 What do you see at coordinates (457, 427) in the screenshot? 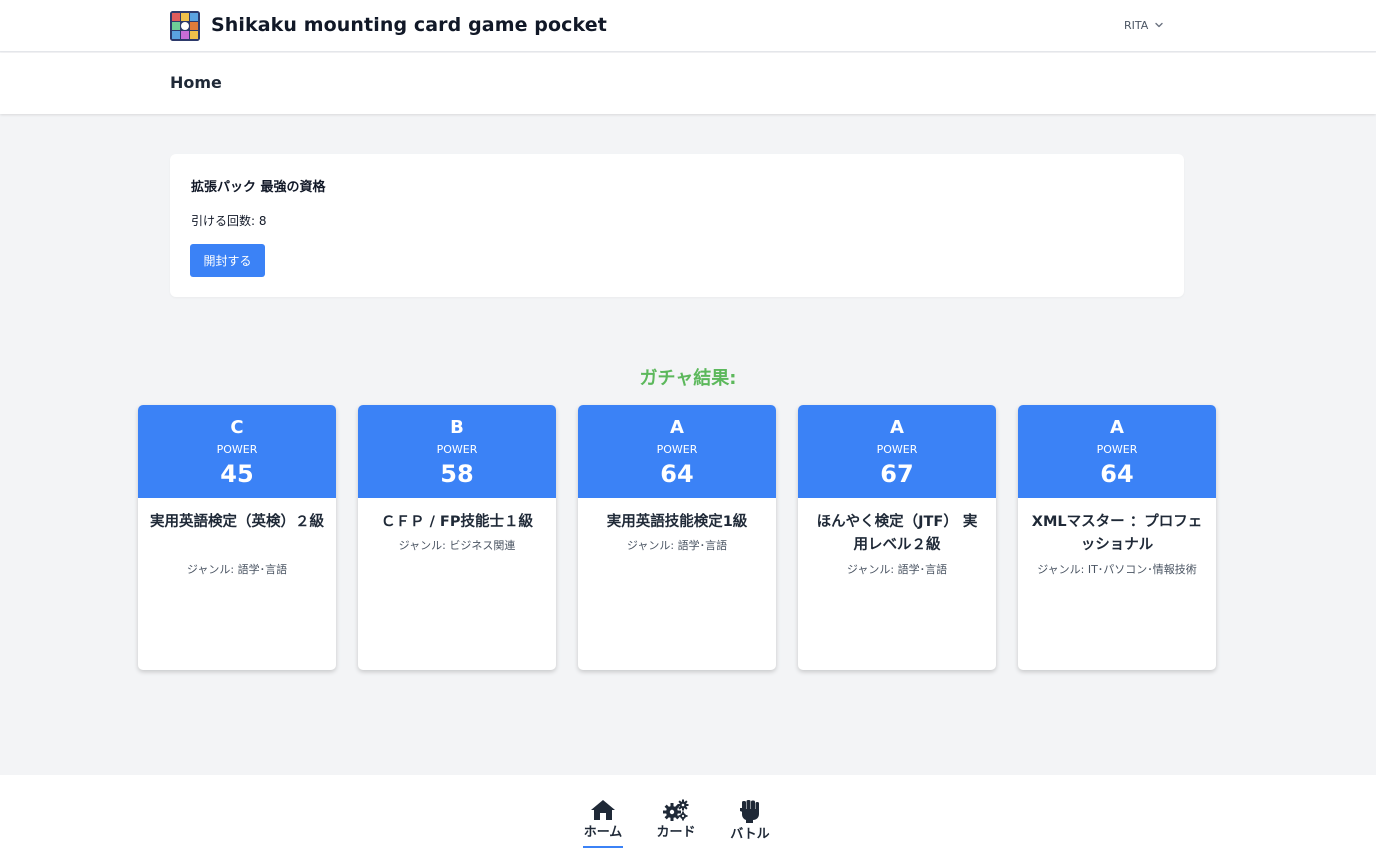
I see `card-rank: B` at bounding box center [457, 427].